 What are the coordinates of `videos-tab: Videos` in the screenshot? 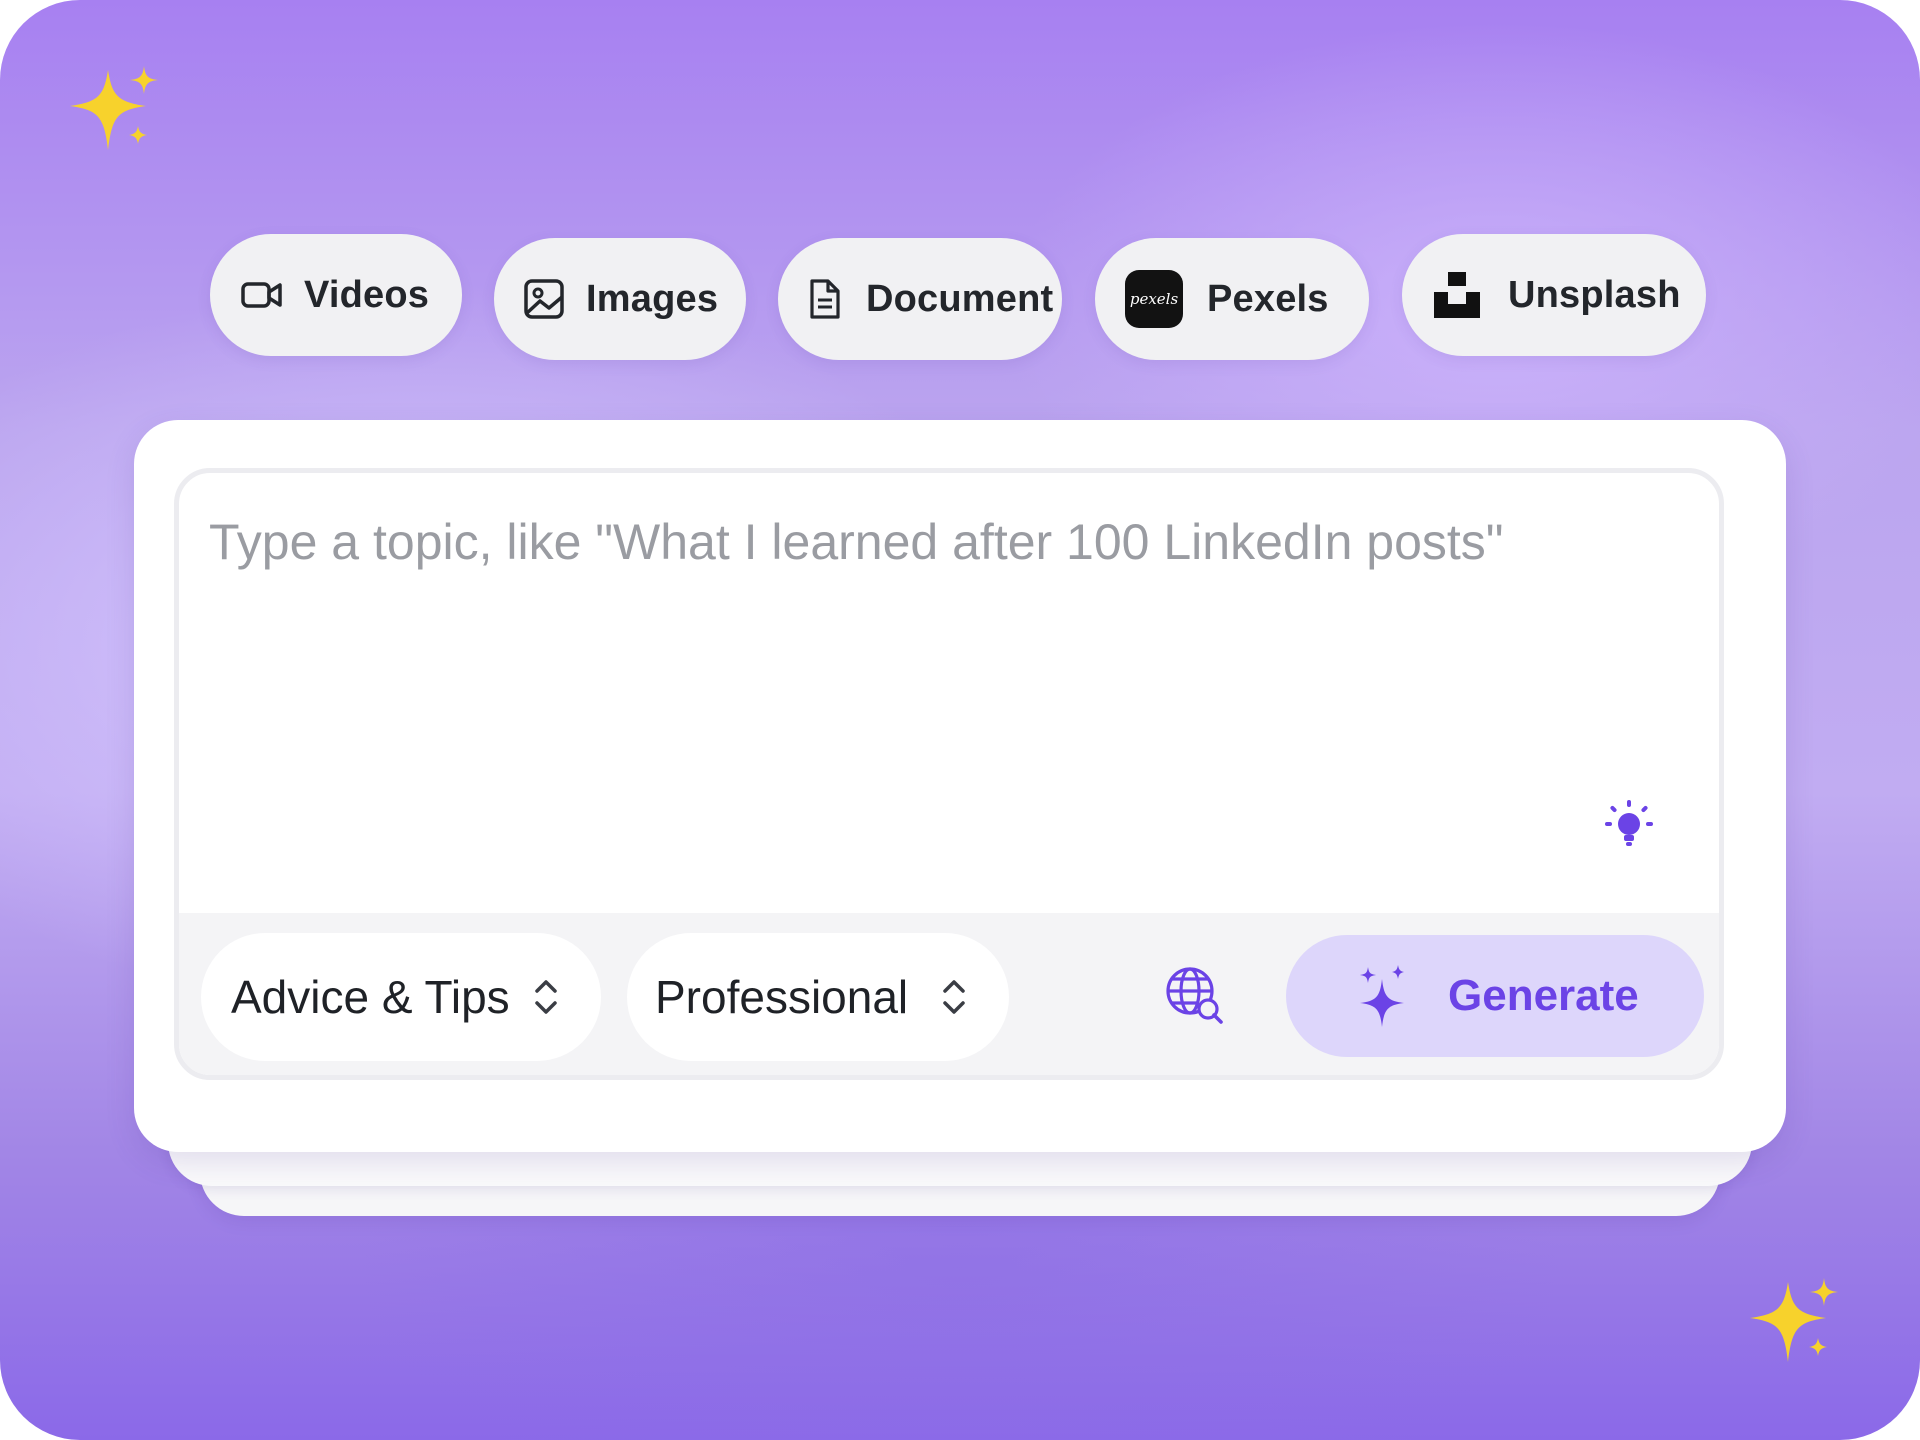 It's located at (336, 295).